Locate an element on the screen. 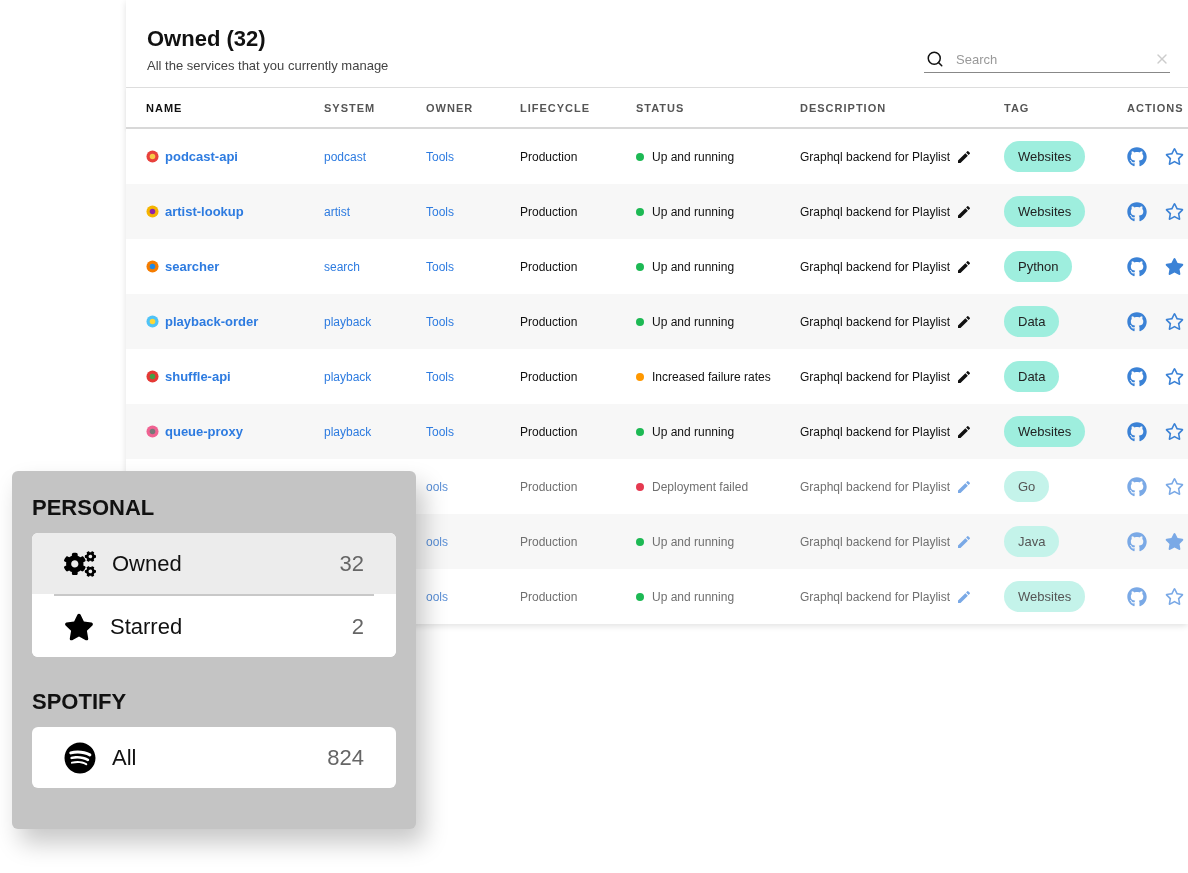 The height and width of the screenshot is (873, 1188). system-link: search is located at coordinates (342, 266).